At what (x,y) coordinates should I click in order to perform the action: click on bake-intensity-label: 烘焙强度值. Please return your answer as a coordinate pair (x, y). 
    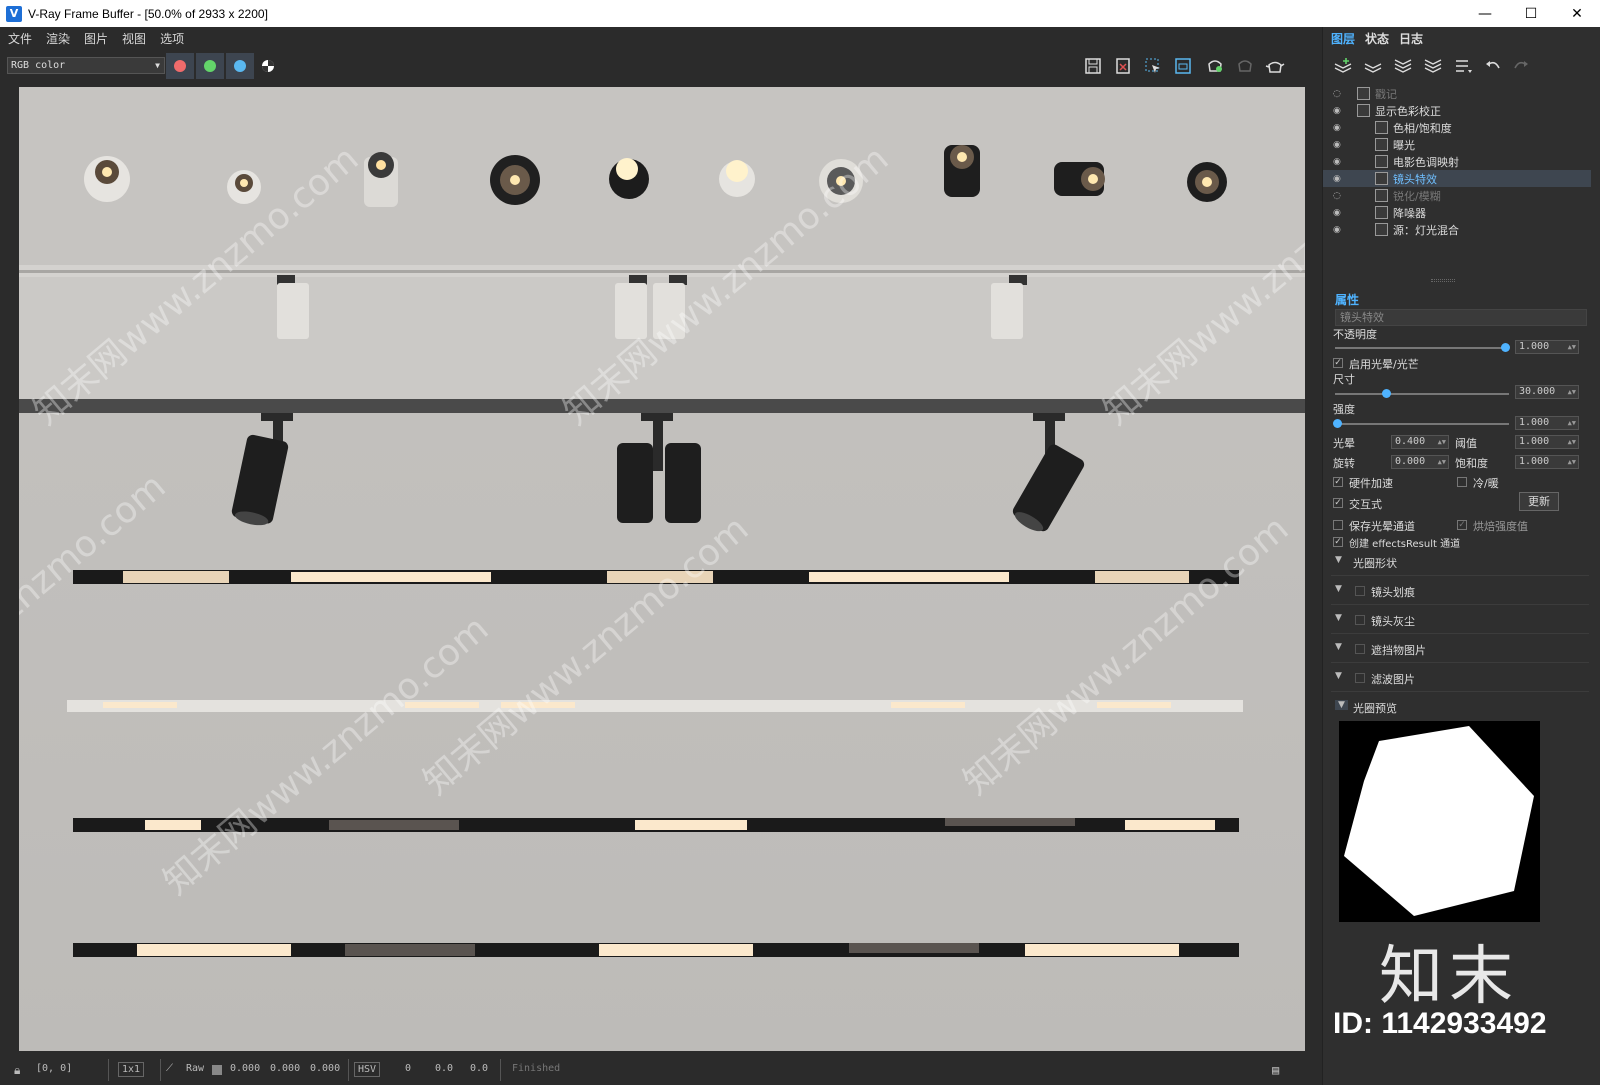
    Looking at the image, I should click on (1500, 526).